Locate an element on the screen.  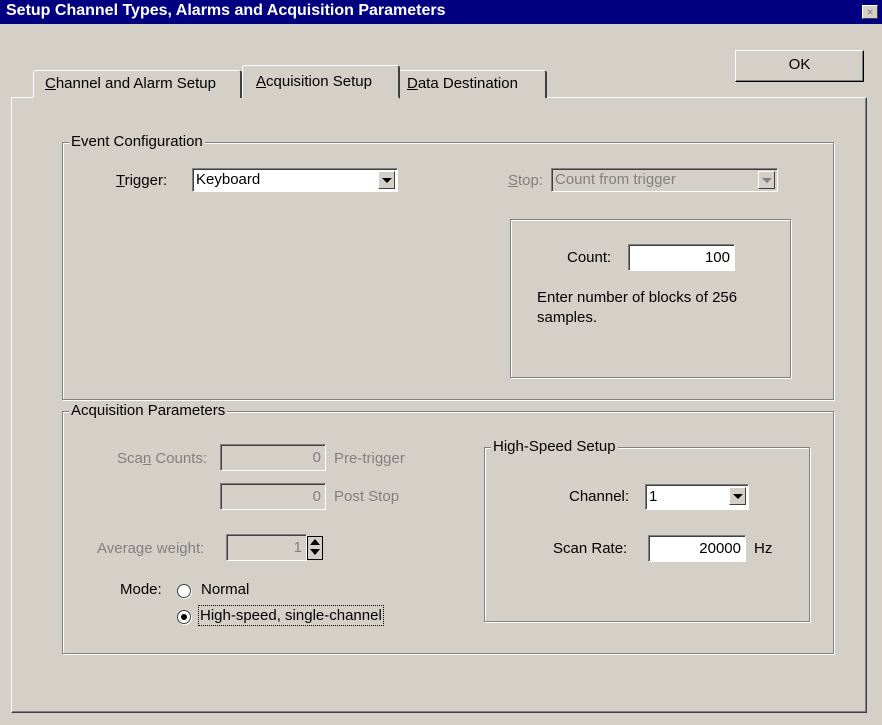
pre-trigger-value: 0 is located at coordinates (316, 457).